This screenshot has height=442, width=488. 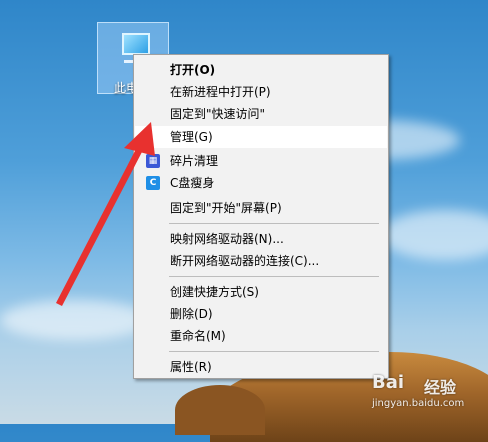 What do you see at coordinates (418, 403) in the screenshot?
I see `watermark-url: jingyan.baidu.com` at bounding box center [418, 403].